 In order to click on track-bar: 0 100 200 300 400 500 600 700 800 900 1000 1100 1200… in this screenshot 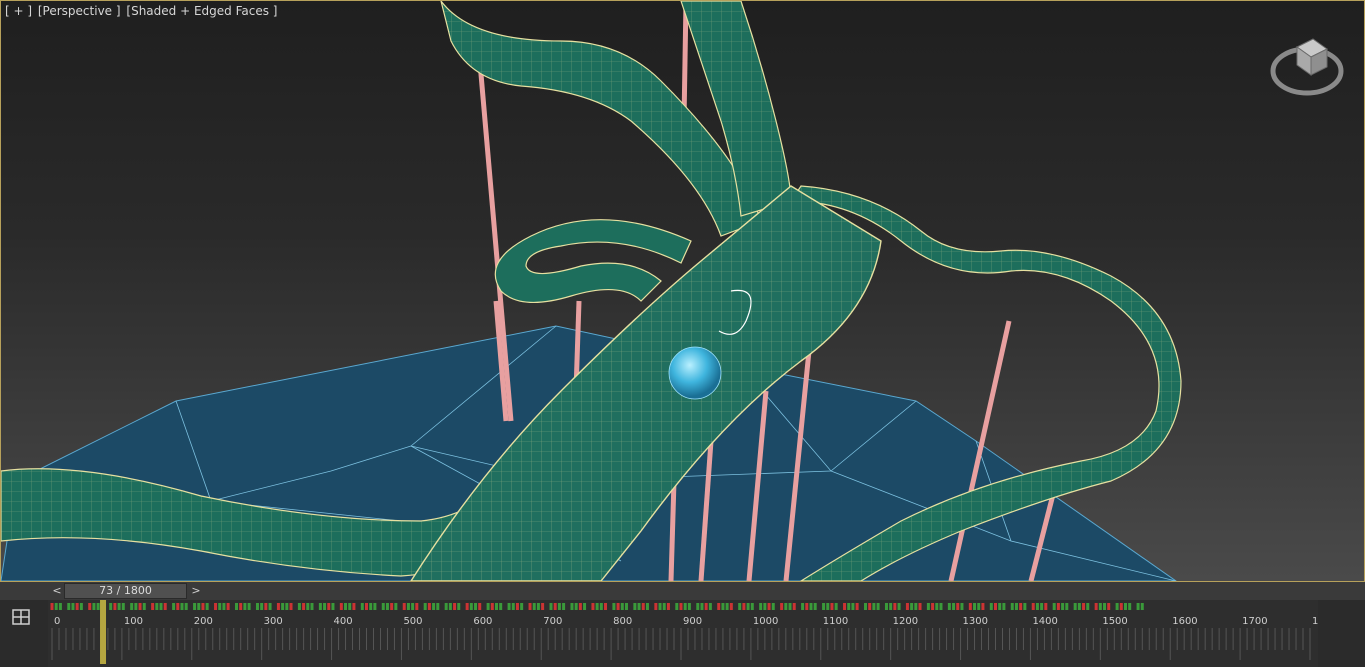, I will do `click(682, 633)`.